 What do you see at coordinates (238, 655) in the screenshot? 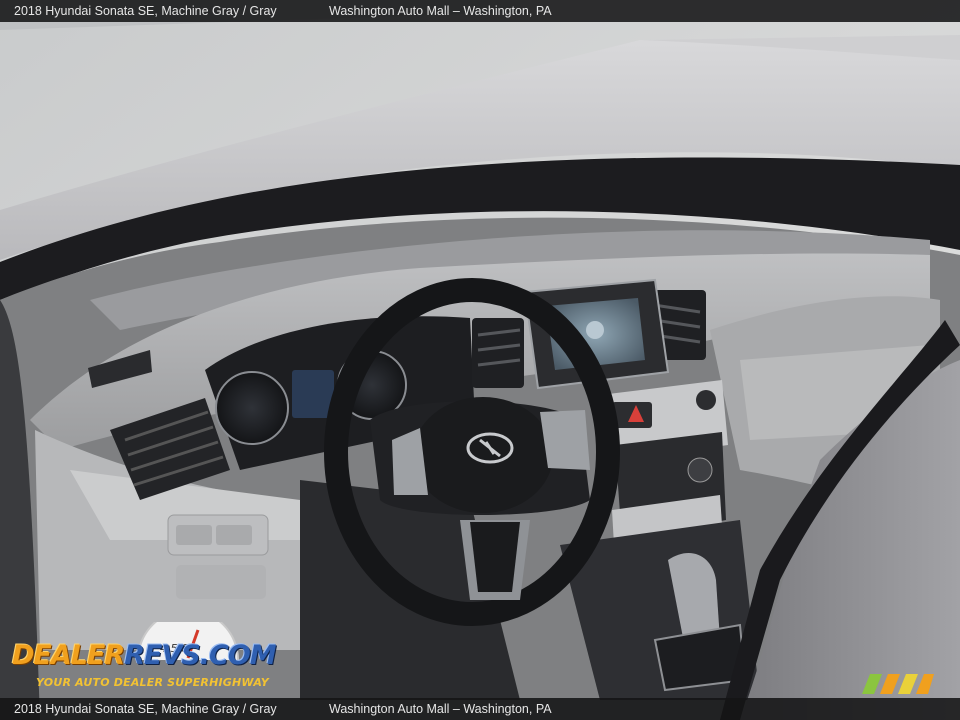
I see `brand-suffix: .COM` at bounding box center [238, 655].